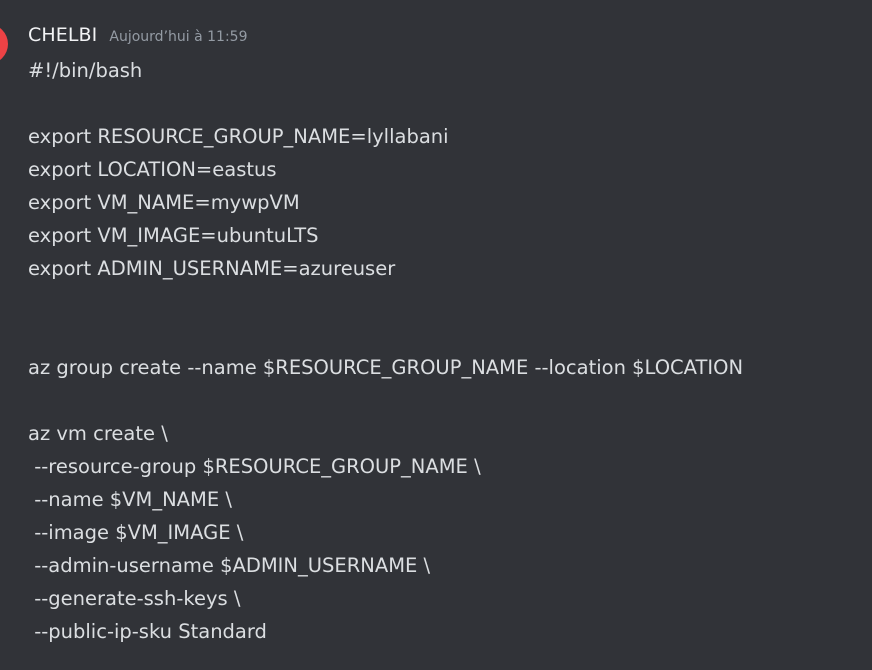 Image resolution: width=872 pixels, height=670 pixels. Describe the element at coordinates (147, 631) in the screenshot. I see `message-line: --public-ip-sku Standard` at that location.